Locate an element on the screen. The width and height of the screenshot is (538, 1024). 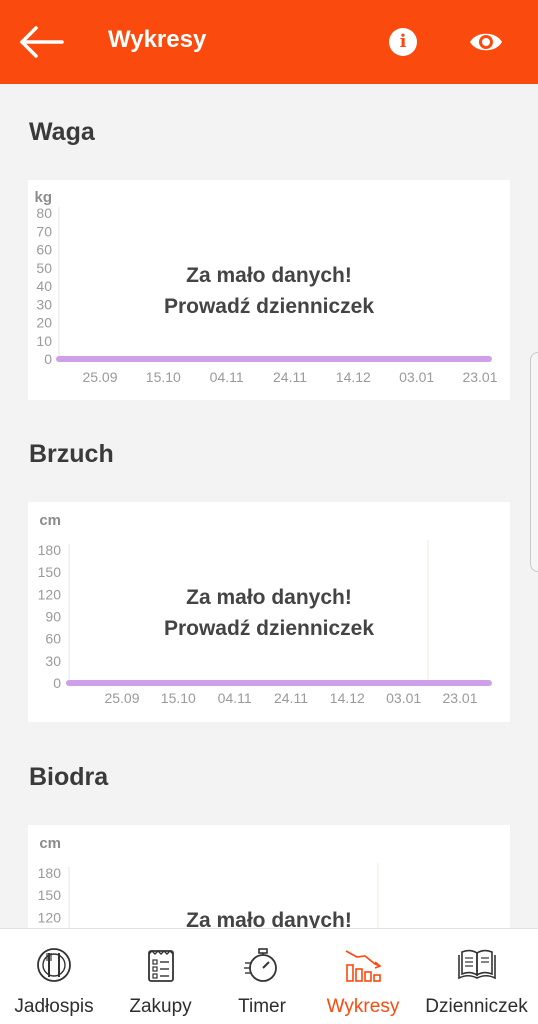
nav-item-dzienniczek: Dzienniczek is located at coordinates (476, 976).